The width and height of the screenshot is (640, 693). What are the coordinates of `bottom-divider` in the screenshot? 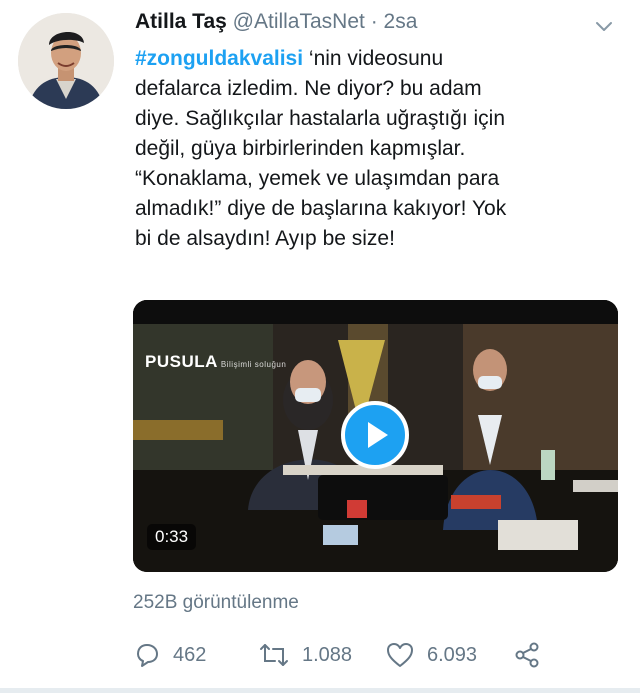 It's located at (320, 690).